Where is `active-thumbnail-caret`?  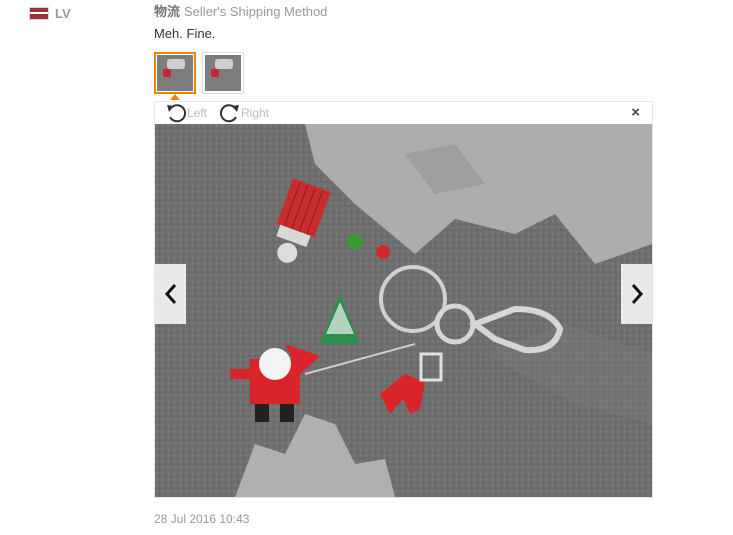
active-thumbnail-caret is located at coordinates (175, 97).